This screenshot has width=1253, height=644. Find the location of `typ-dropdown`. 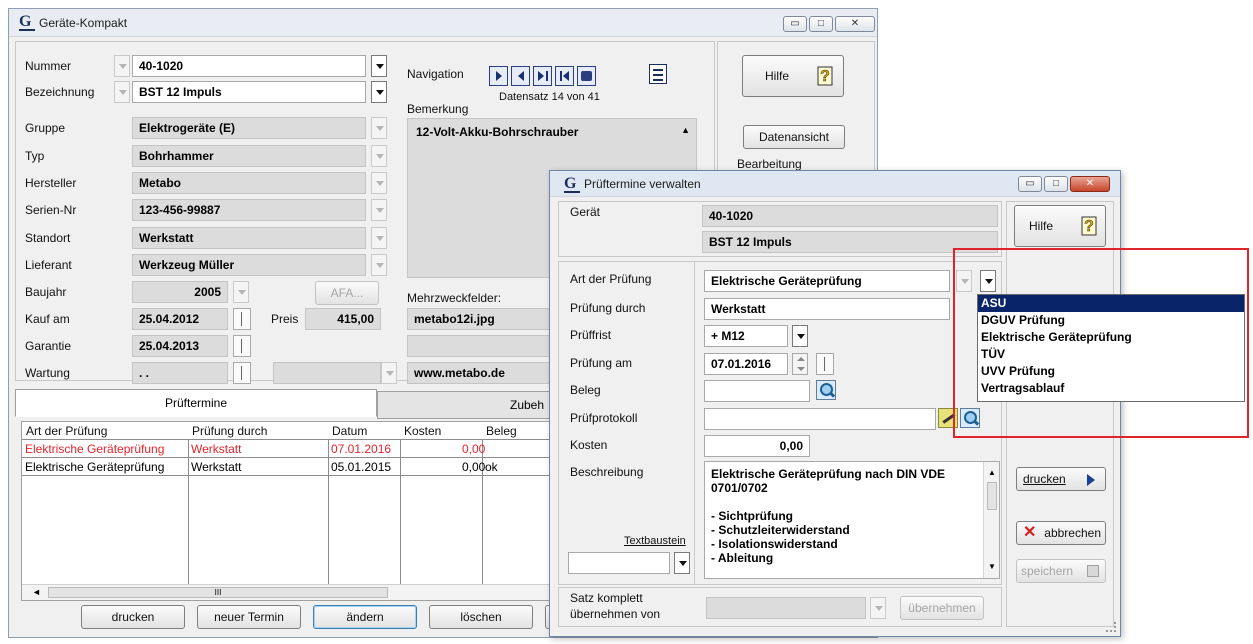

typ-dropdown is located at coordinates (379, 156).